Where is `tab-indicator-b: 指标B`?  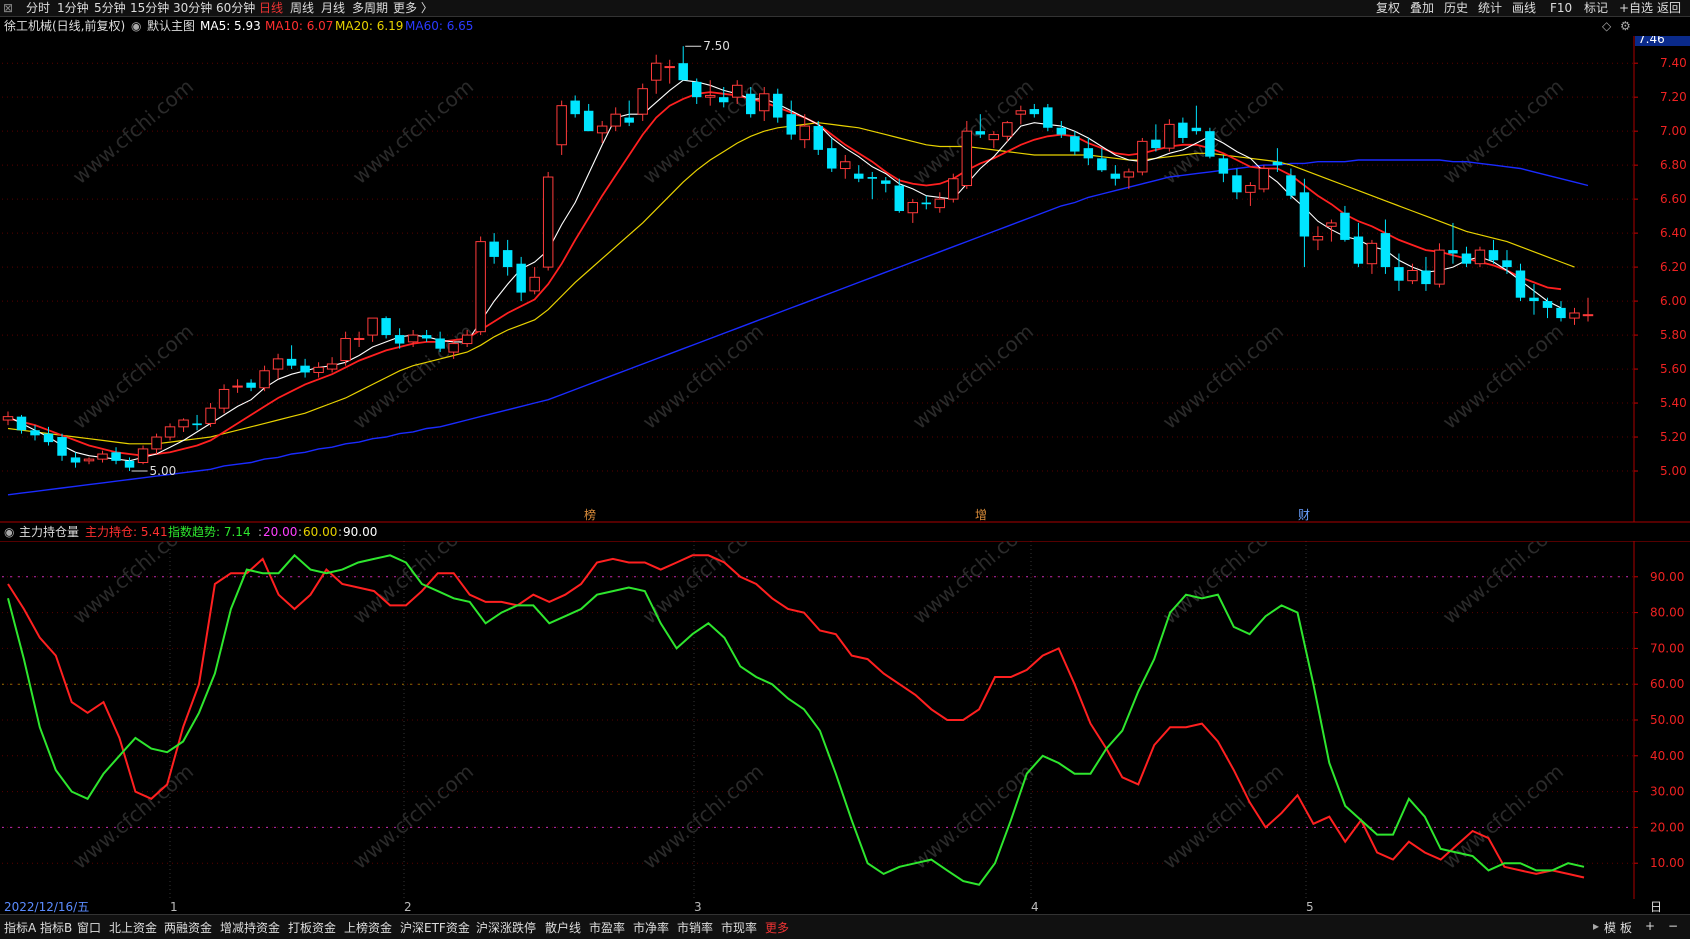
tab-indicator-b: 指标B is located at coordinates (56, 927).